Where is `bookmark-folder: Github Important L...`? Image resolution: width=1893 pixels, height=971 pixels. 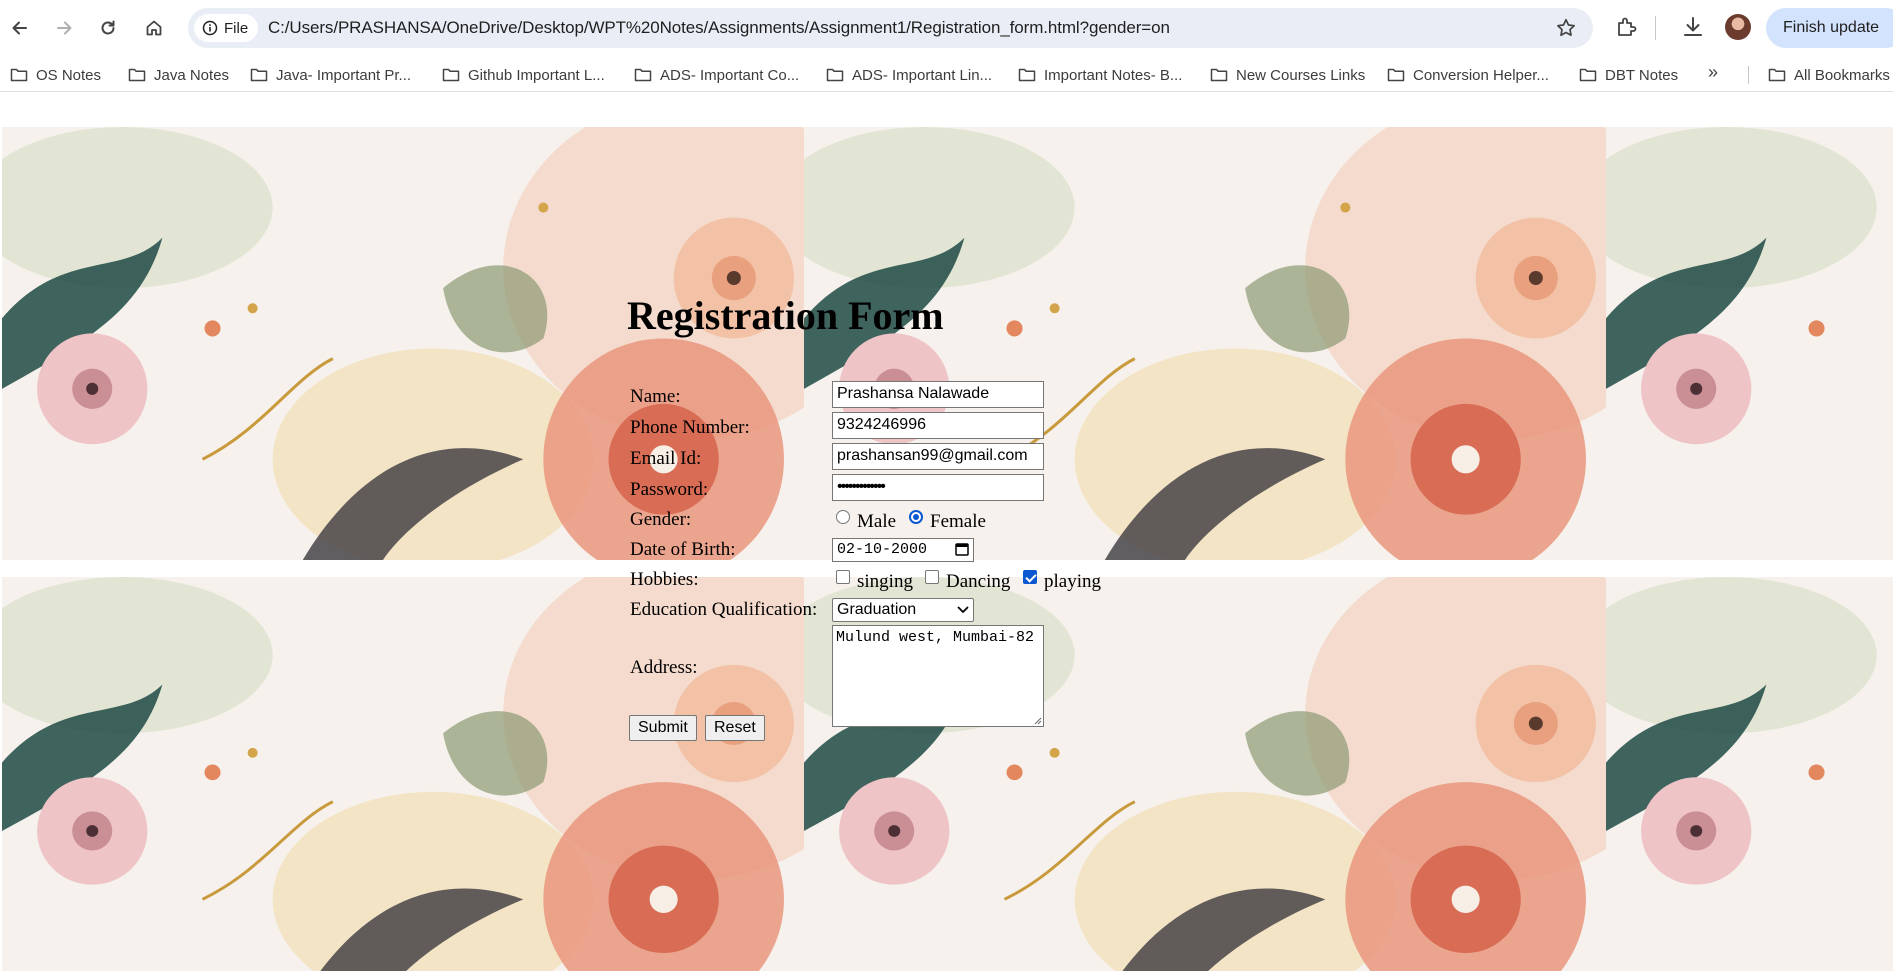
bookmark-folder: Github Important L... is located at coordinates (523, 75).